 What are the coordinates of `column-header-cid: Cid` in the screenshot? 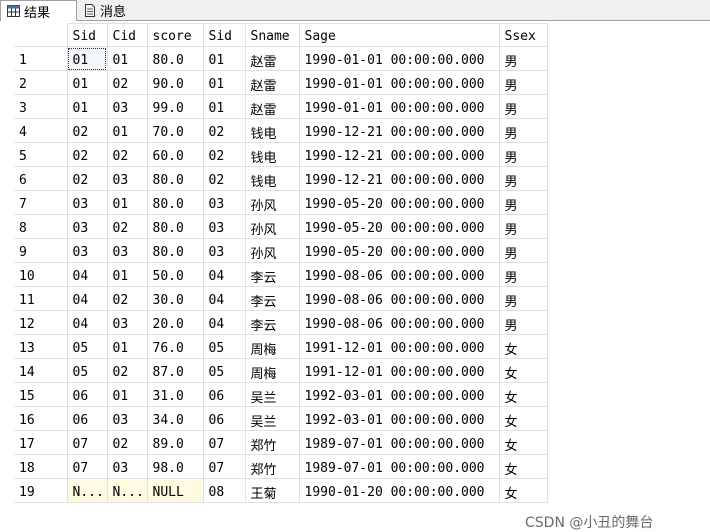 It's located at (127, 35).